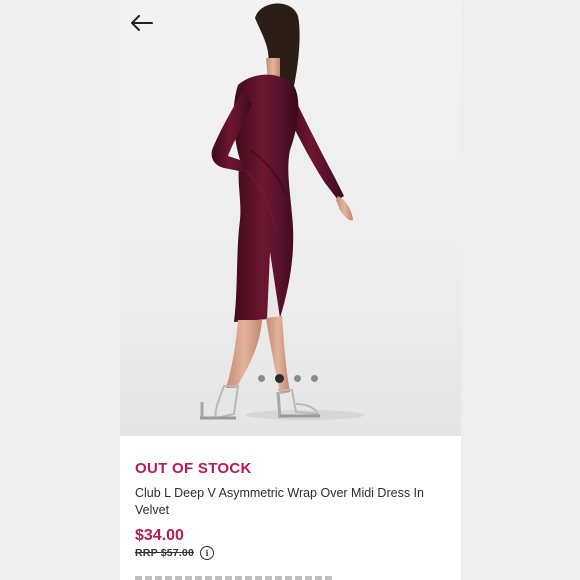 Image resolution: width=580 pixels, height=580 pixels. I want to click on arrow-left-icon, so click(142, 23).